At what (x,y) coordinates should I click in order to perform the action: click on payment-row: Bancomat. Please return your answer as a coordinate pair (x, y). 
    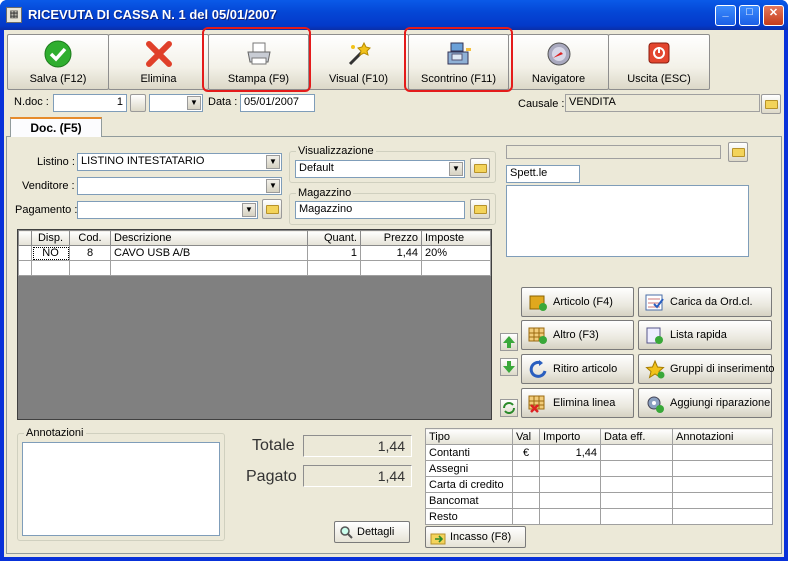
    Looking at the image, I should click on (599, 500).